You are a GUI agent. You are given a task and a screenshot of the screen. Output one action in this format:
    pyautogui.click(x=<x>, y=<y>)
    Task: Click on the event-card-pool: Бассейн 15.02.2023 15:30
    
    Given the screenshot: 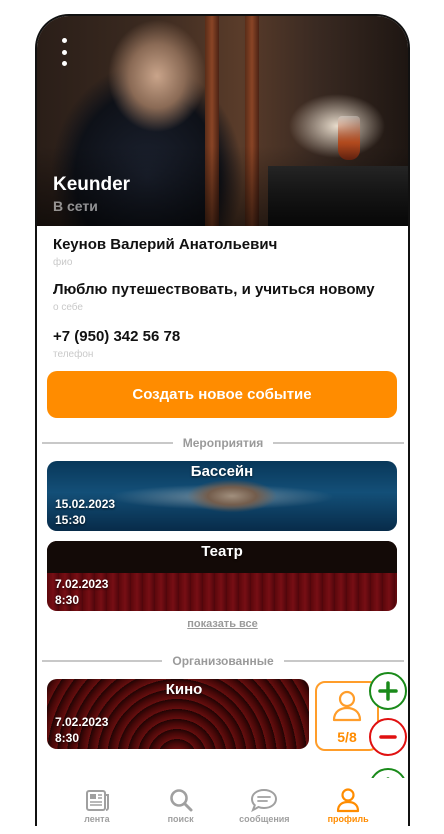 What is the action you would take?
    pyautogui.click(x=222, y=496)
    